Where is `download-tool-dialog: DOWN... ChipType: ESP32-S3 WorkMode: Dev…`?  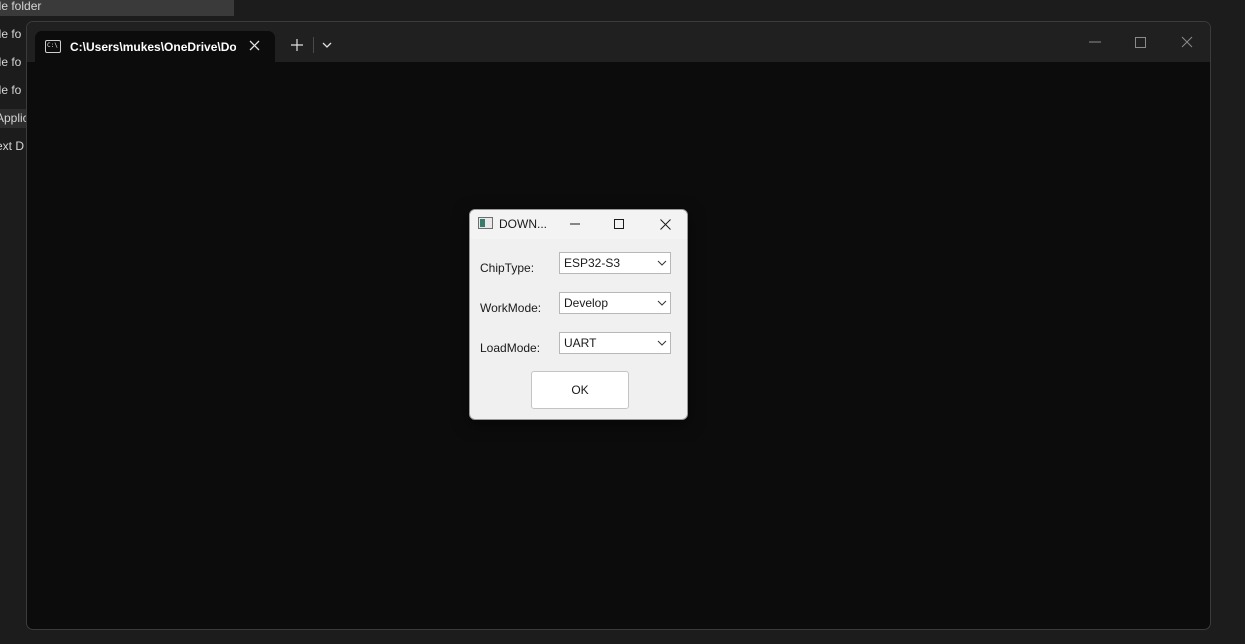
download-tool-dialog: DOWN... ChipType: ESP32-S3 WorkMode: Dev… is located at coordinates (578, 314).